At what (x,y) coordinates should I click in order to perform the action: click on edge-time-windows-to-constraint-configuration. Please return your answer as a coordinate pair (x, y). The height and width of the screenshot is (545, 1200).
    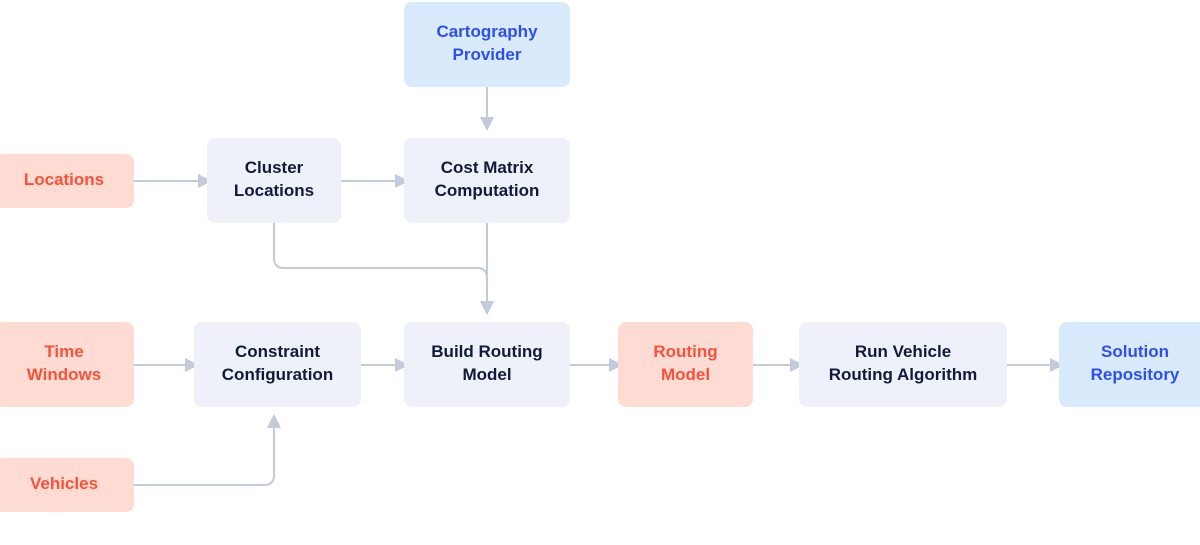
    Looking at the image, I should click on (166, 365).